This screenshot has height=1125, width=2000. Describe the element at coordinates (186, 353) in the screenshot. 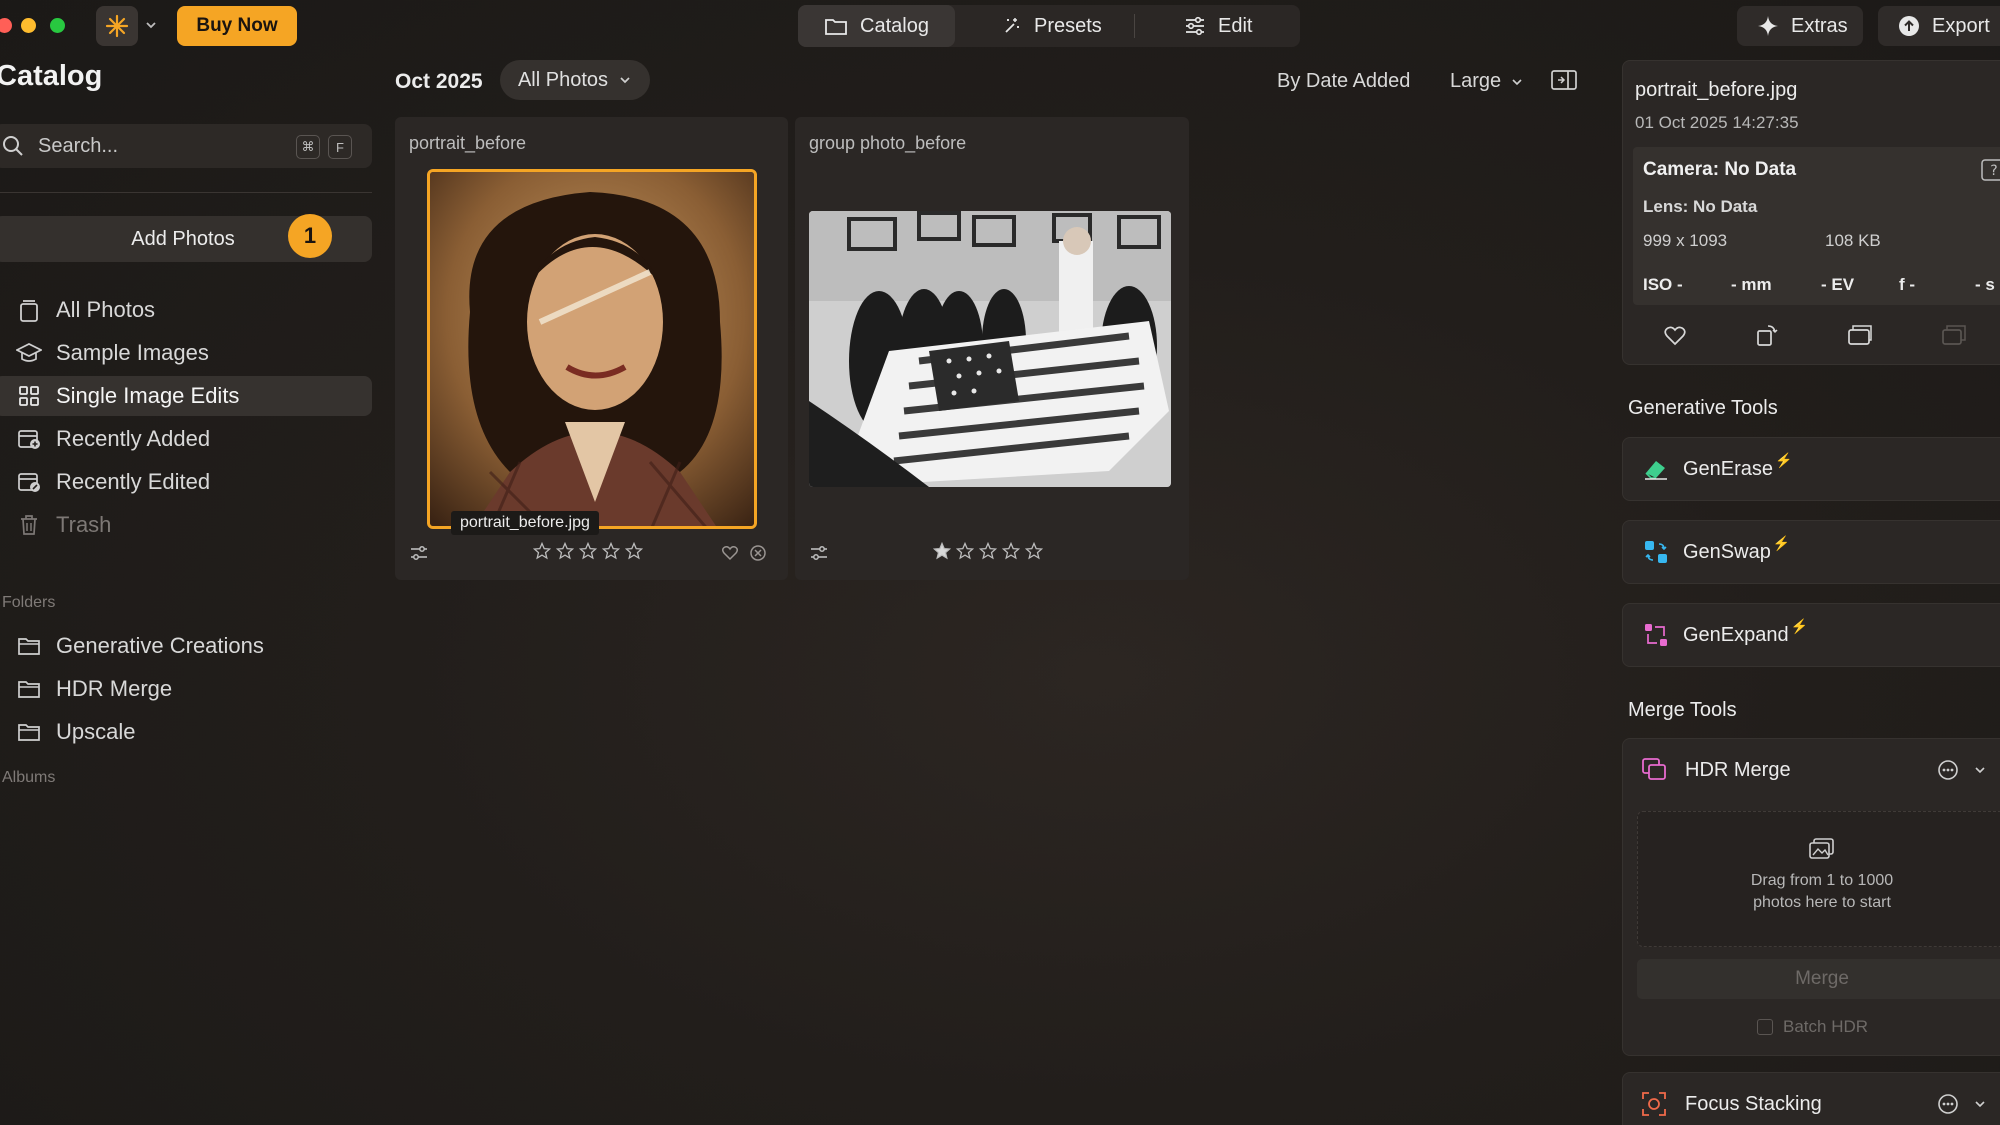

I see `sidebar-item-sample-images: Sample Images` at that location.